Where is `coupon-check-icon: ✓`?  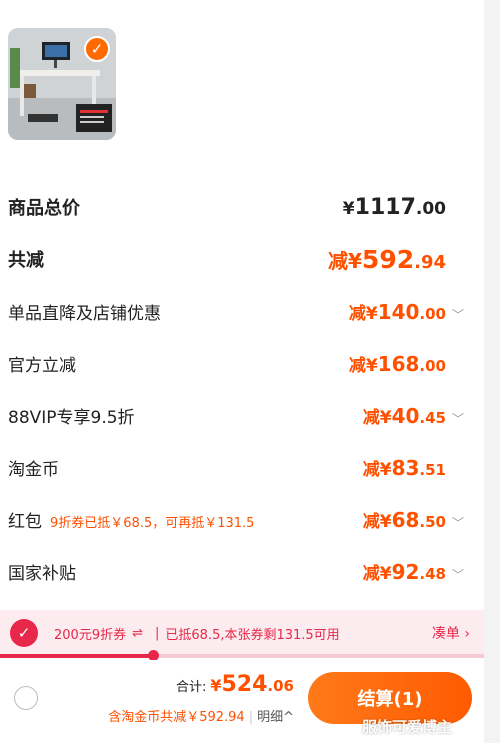
coupon-check-icon: ✓ is located at coordinates (24, 633).